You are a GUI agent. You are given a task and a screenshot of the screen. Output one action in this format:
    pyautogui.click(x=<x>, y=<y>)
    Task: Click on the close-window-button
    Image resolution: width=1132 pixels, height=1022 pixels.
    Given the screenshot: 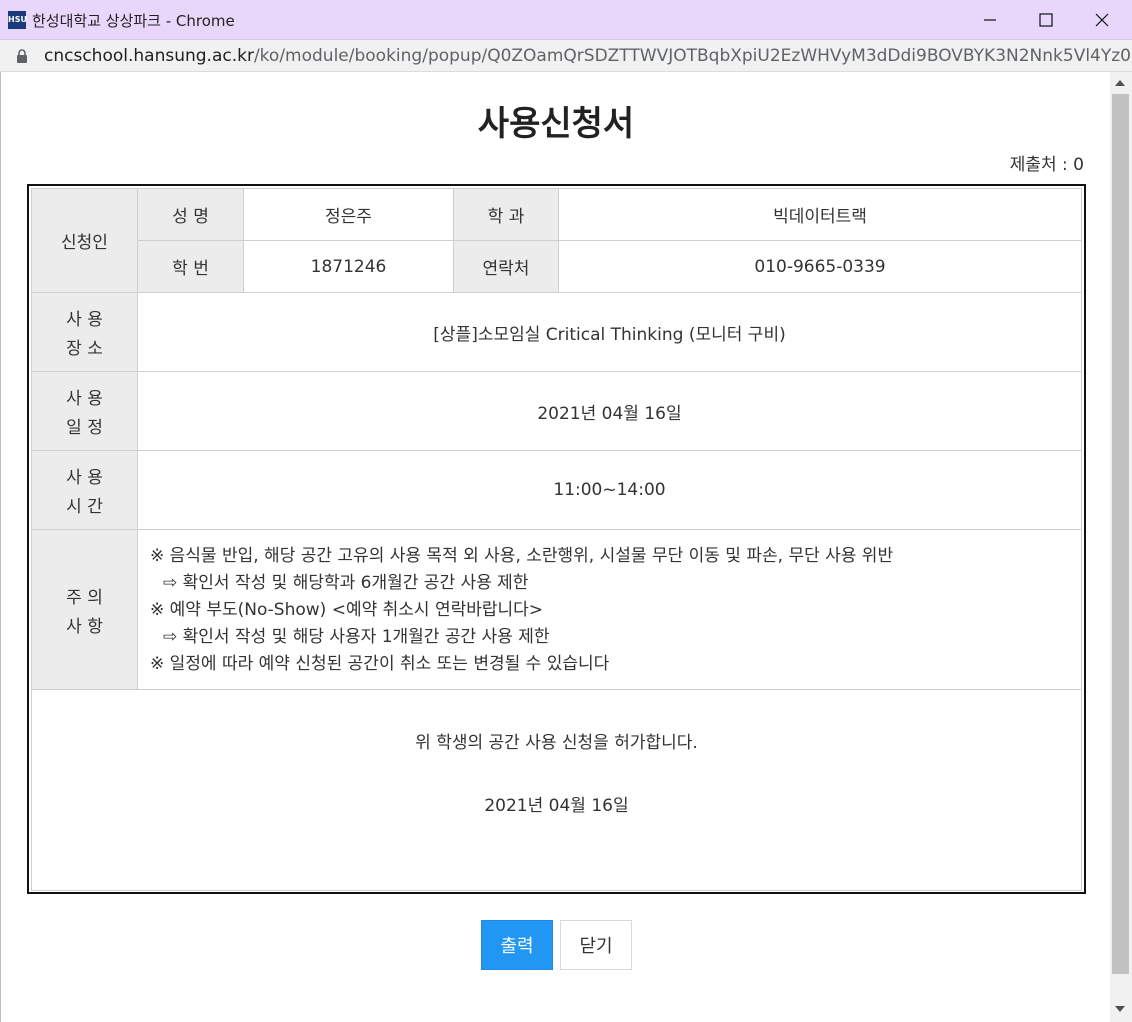 What is the action you would take?
    pyautogui.click(x=1102, y=20)
    